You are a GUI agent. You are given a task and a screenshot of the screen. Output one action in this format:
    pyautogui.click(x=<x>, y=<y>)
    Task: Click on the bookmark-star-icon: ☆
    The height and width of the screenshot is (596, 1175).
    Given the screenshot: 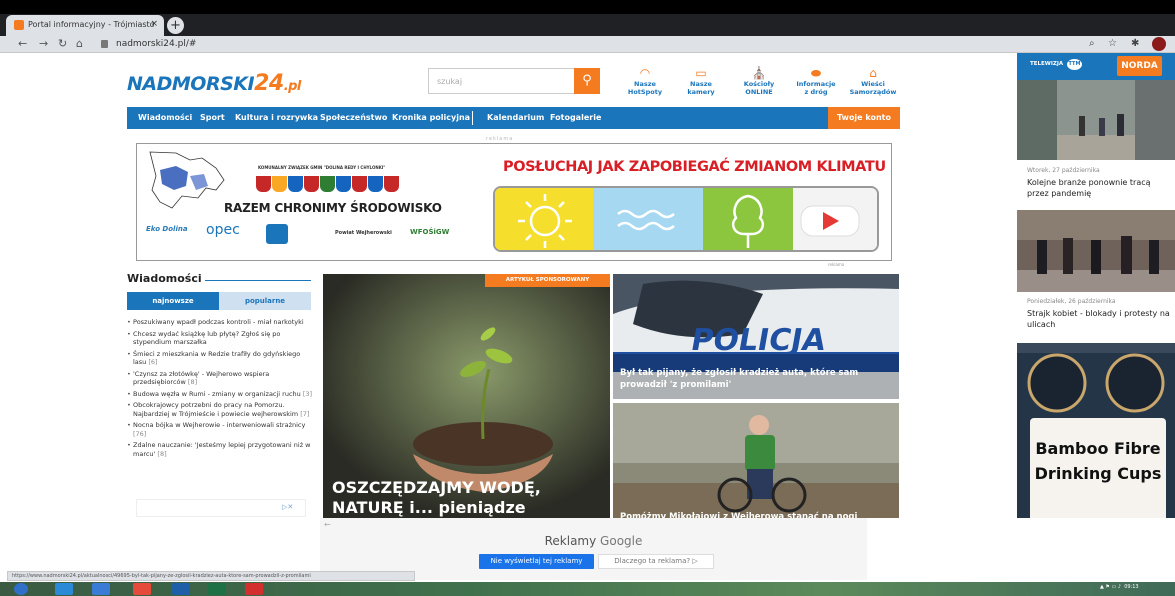 What is the action you would take?
    pyautogui.click(x=1112, y=44)
    